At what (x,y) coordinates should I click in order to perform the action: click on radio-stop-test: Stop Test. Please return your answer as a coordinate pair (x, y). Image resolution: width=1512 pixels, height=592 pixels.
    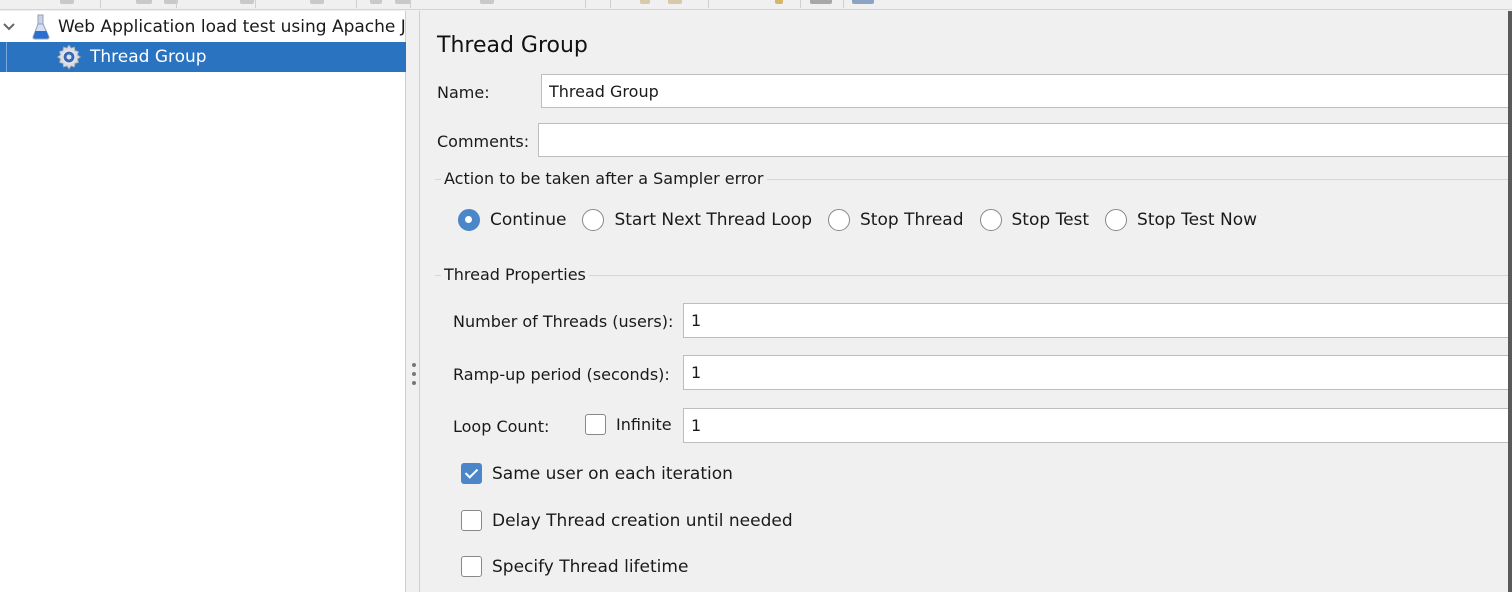
    Looking at the image, I should click on (1034, 220).